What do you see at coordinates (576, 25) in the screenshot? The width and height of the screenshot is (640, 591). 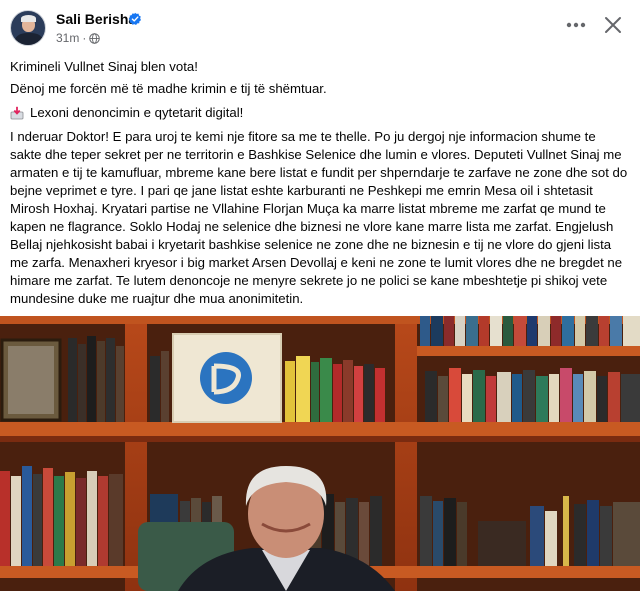 I see `more-dots-icon` at bounding box center [576, 25].